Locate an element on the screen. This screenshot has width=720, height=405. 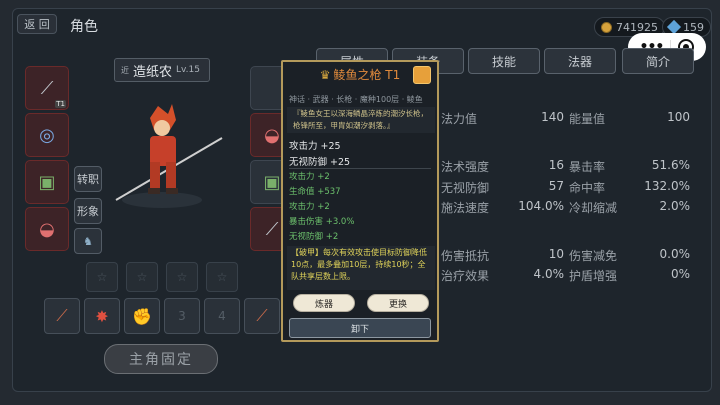
stat-value: 10 is located at coordinates (556, 254).